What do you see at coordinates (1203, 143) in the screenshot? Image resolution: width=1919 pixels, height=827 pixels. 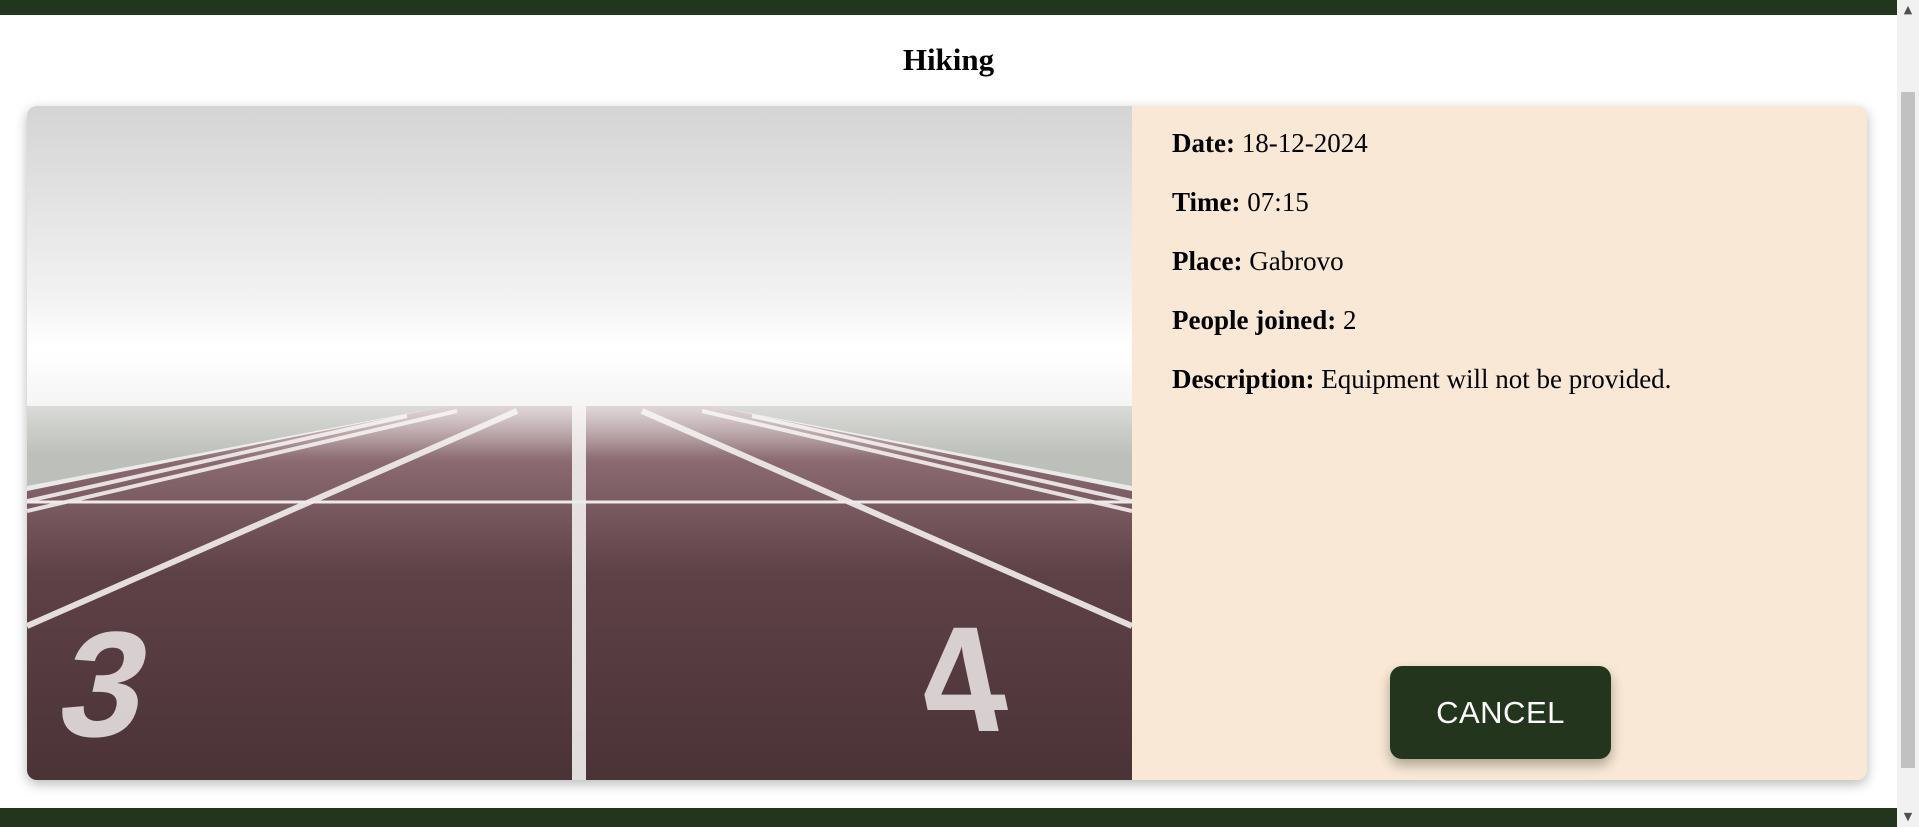 I see `date-label: Date:` at bounding box center [1203, 143].